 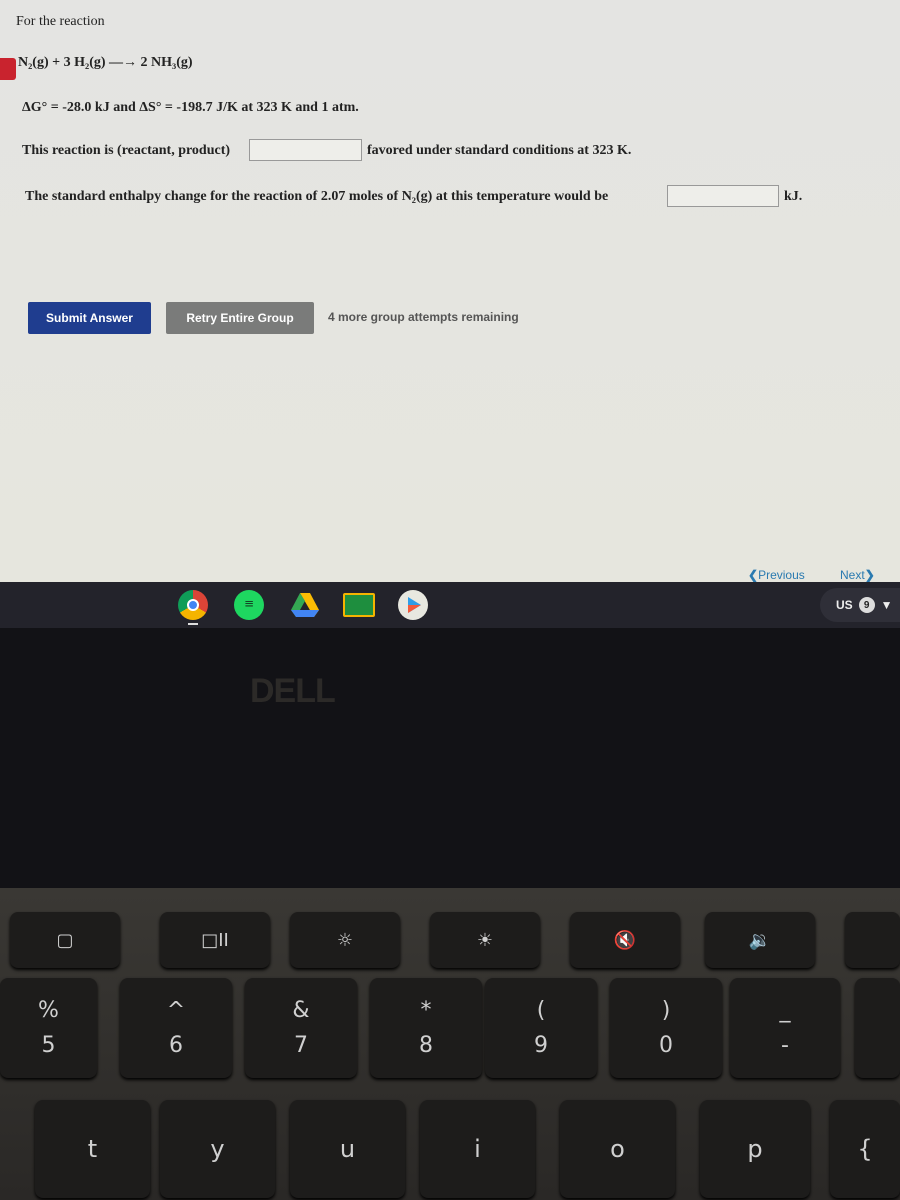 What do you see at coordinates (249, 605) in the screenshot?
I see `spotify-icon: ≡` at bounding box center [249, 605].